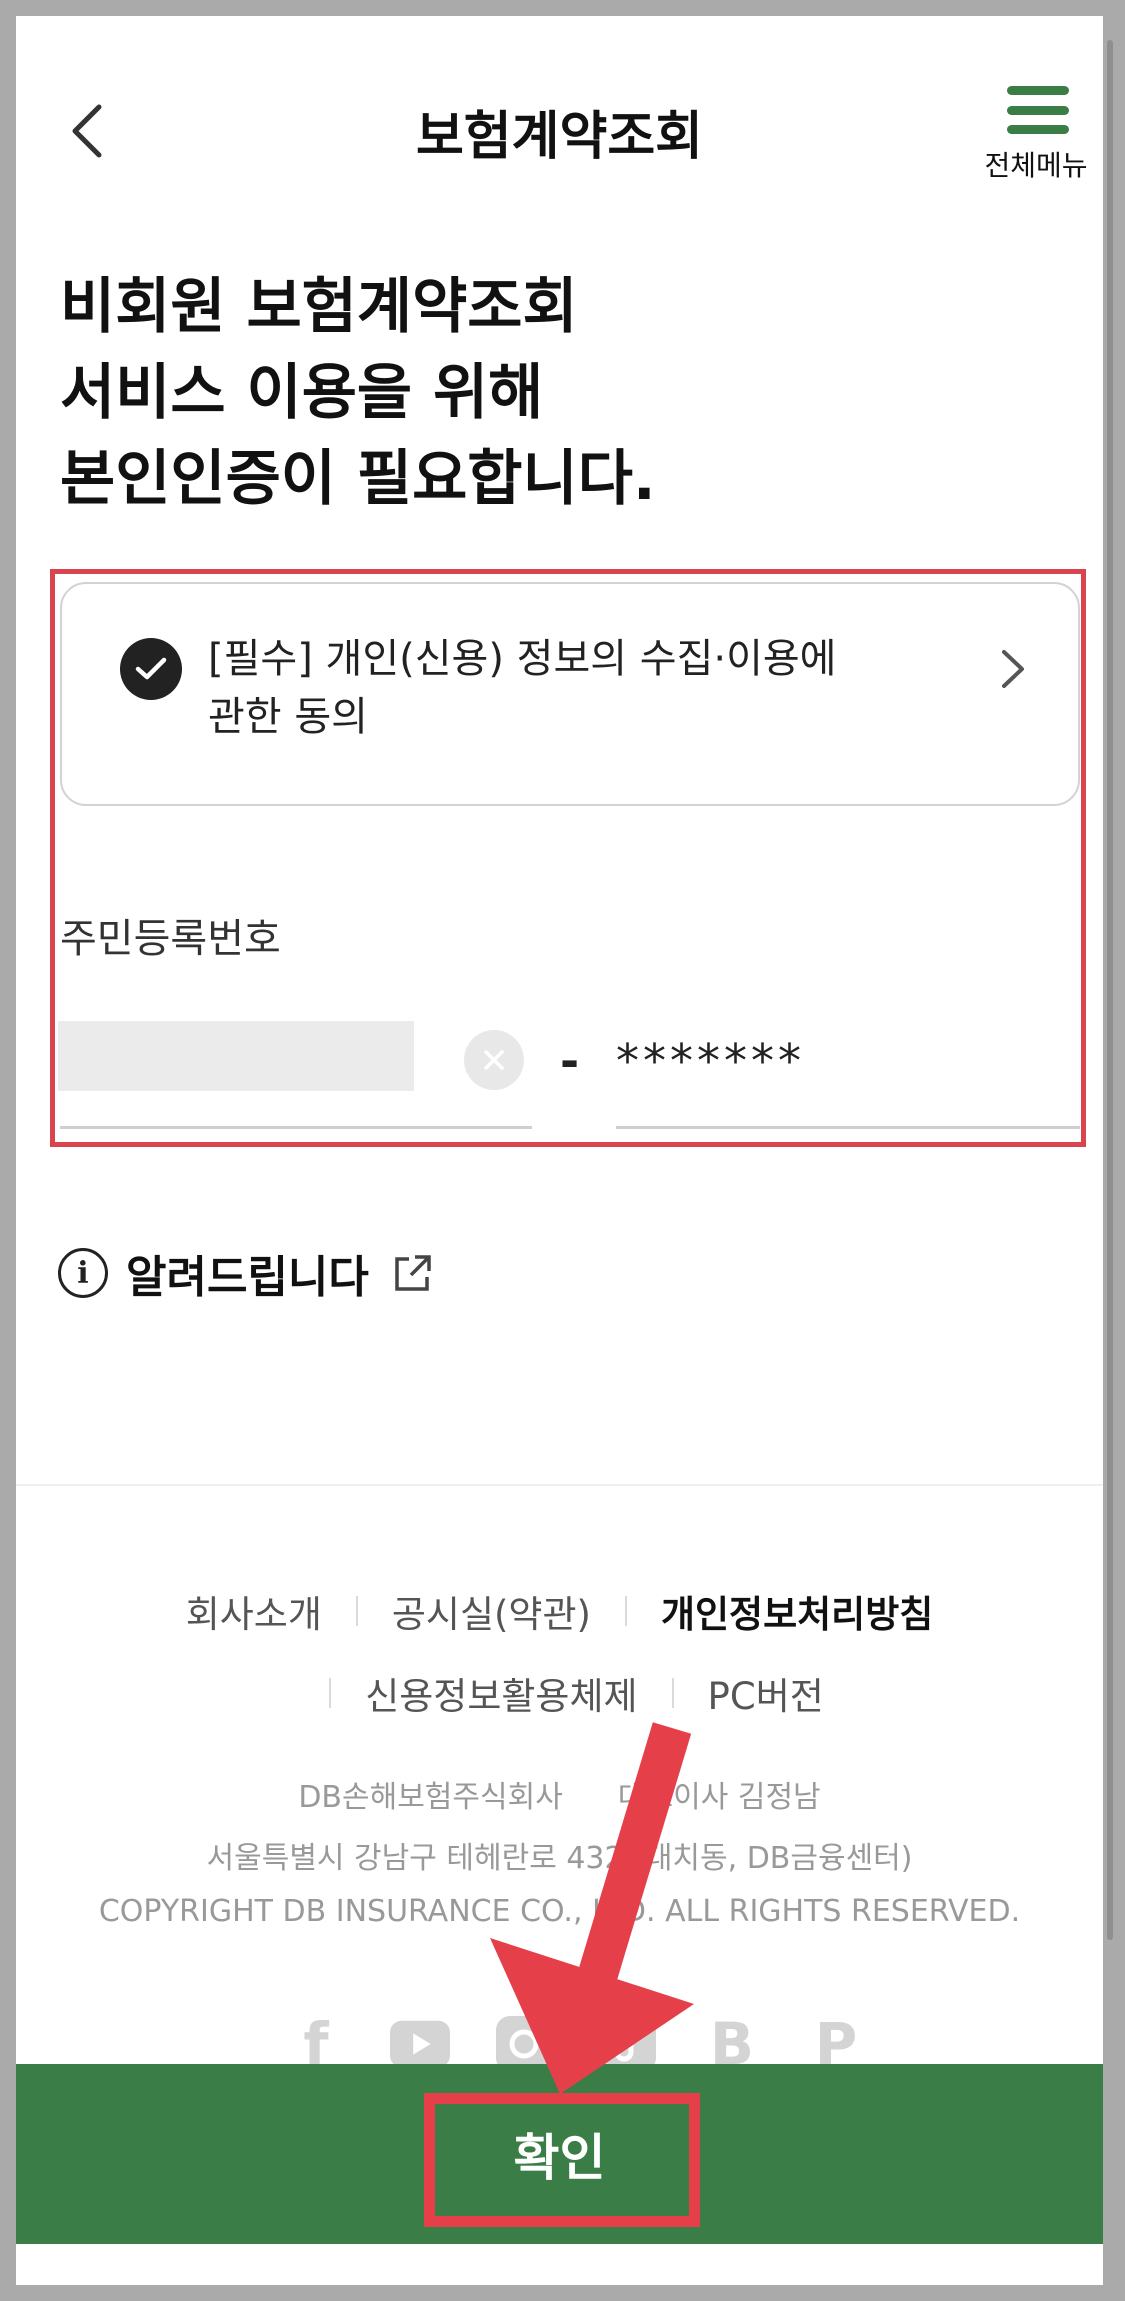 The width and height of the screenshot is (1125, 2301). Describe the element at coordinates (559, 1485) in the screenshot. I see `footer-divider` at that location.